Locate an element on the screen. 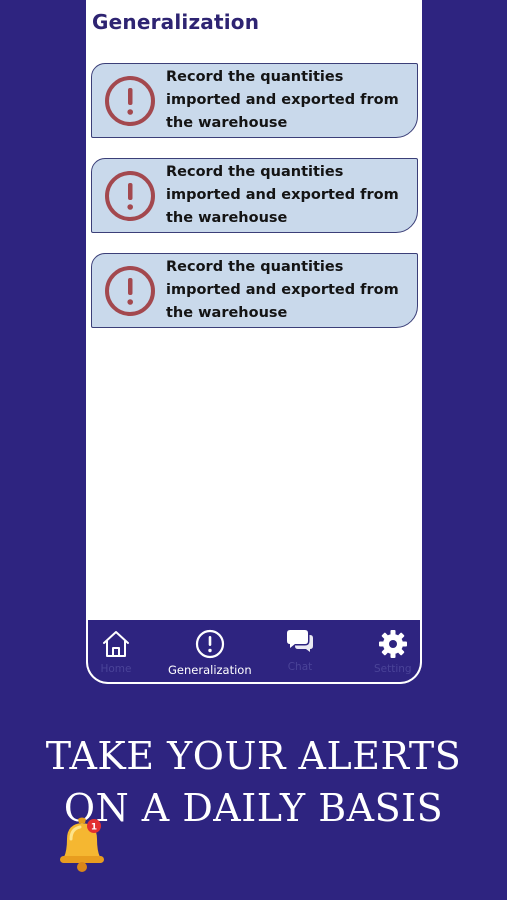  nav-item-chat: Chat is located at coordinates (300, 649).